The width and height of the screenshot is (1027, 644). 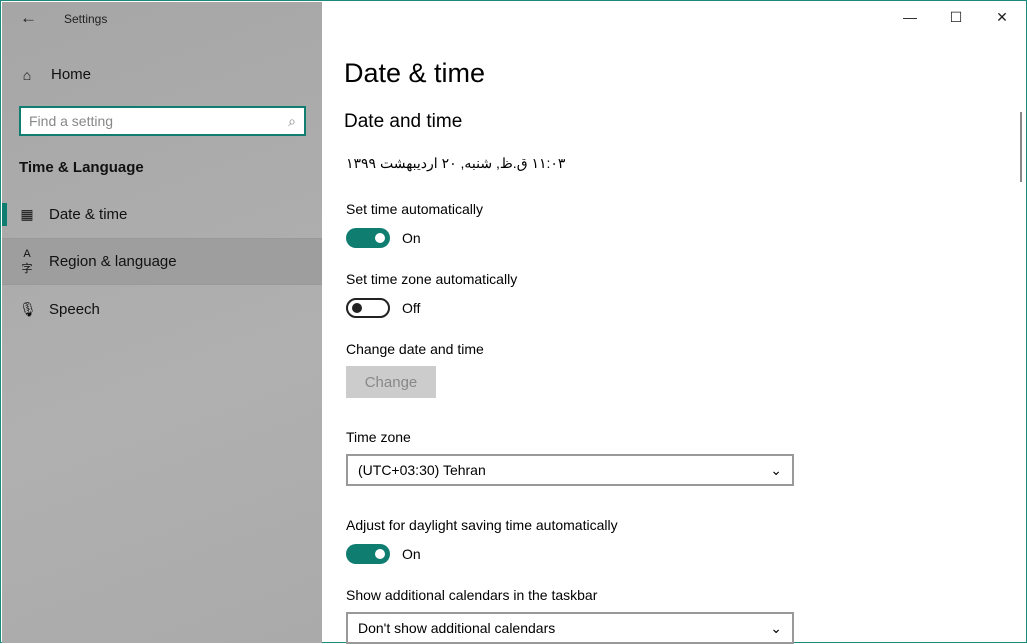 What do you see at coordinates (28, 309) in the screenshot?
I see `microphone-icon: 🎙︎` at bounding box center [28, 309].